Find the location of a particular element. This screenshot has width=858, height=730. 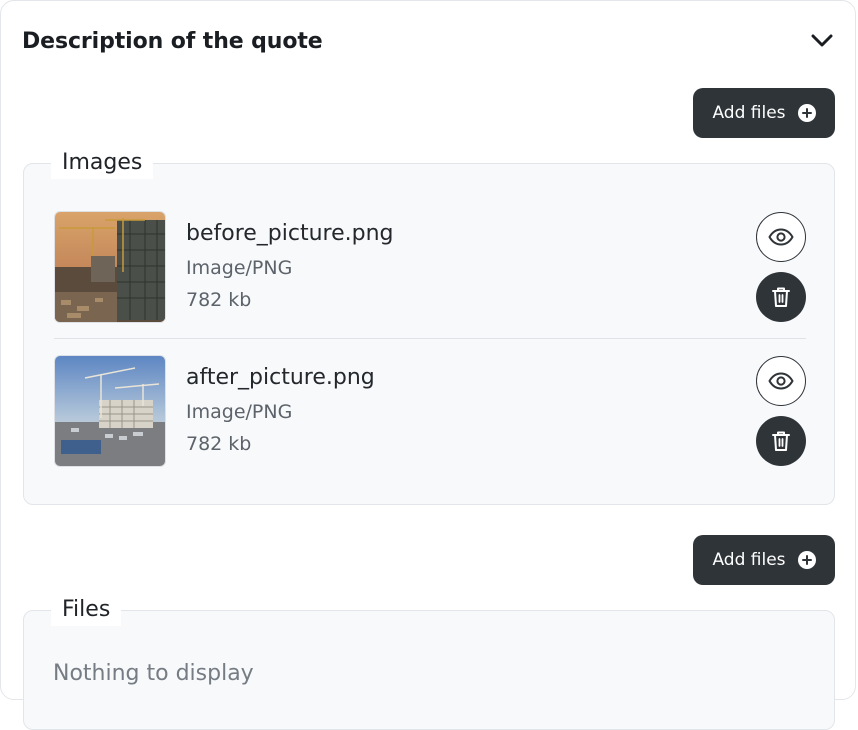

before-picture-thumbnail is located at coordinates (110, 267).